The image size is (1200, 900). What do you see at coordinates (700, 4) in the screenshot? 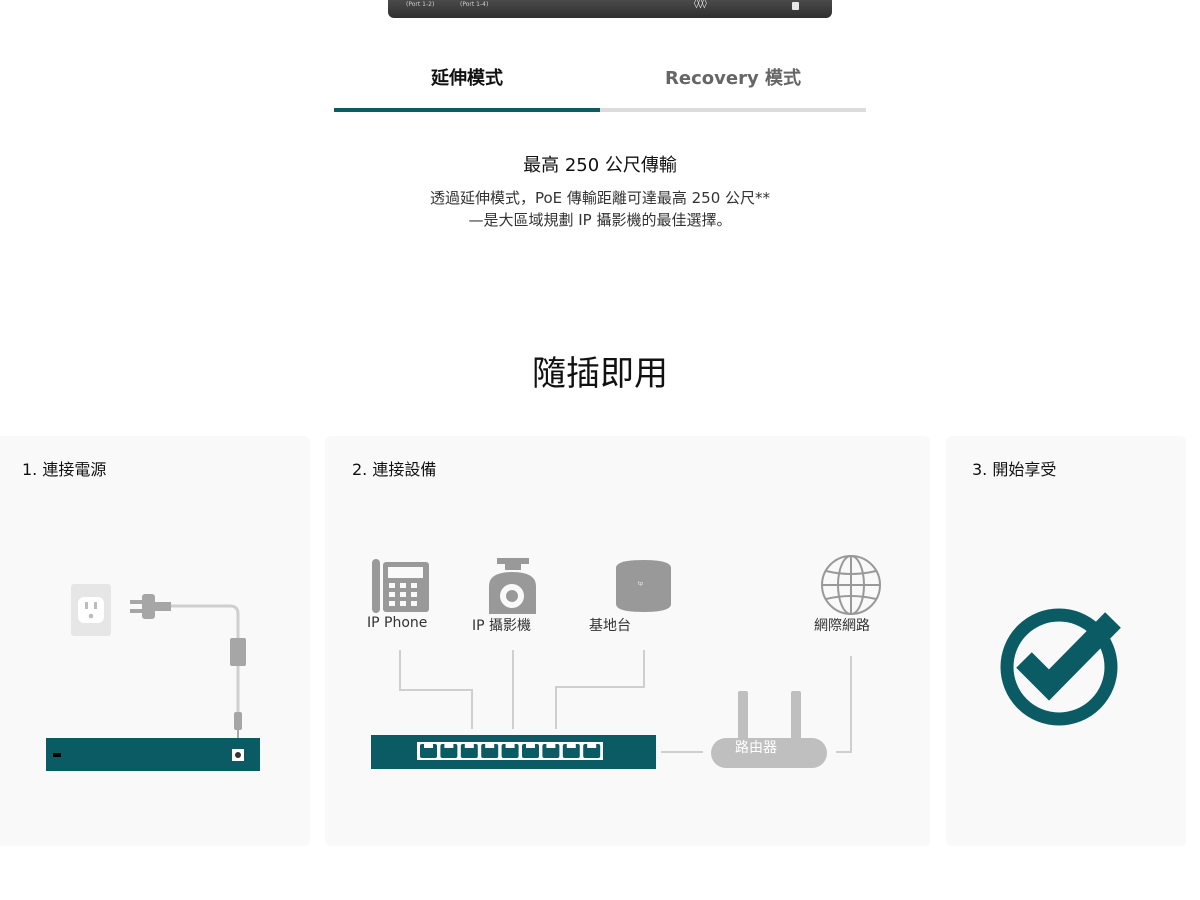
I see `device-logo-icon: ◊◊◊` at bounding box center [700, 4].